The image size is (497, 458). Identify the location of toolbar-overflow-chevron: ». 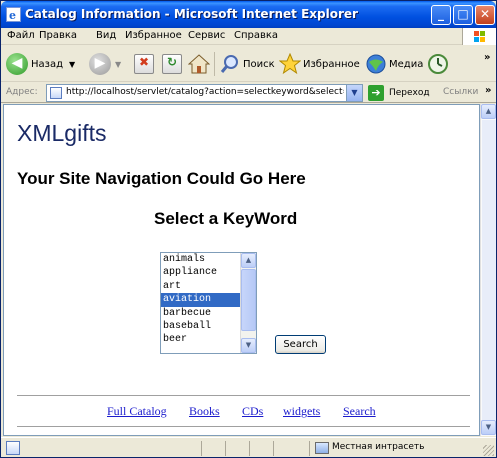
(487, 57).